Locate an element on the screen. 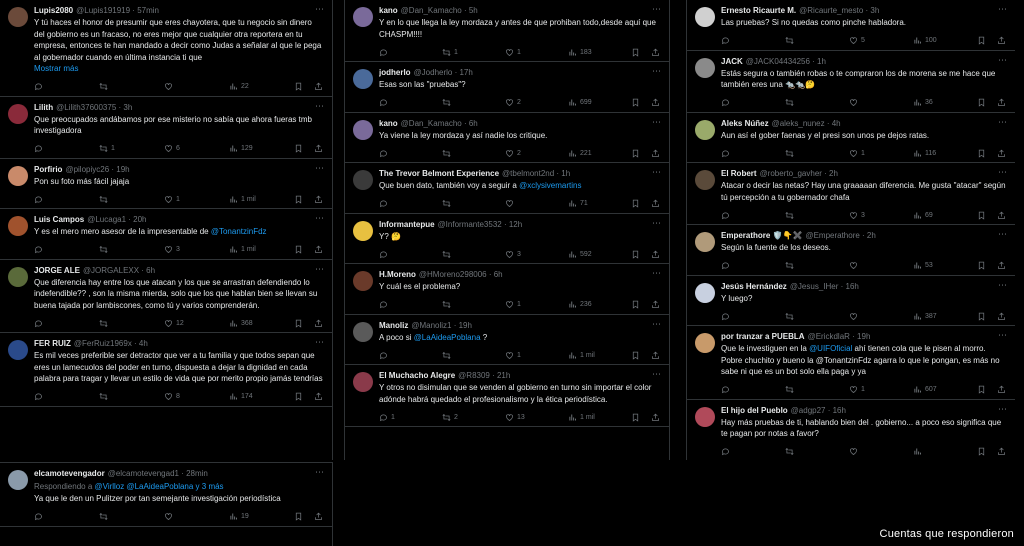 This screenshot has height=546, width=1024. author-handle: @elcamotevengad1 · 28min is located at coordinates (158, 473).